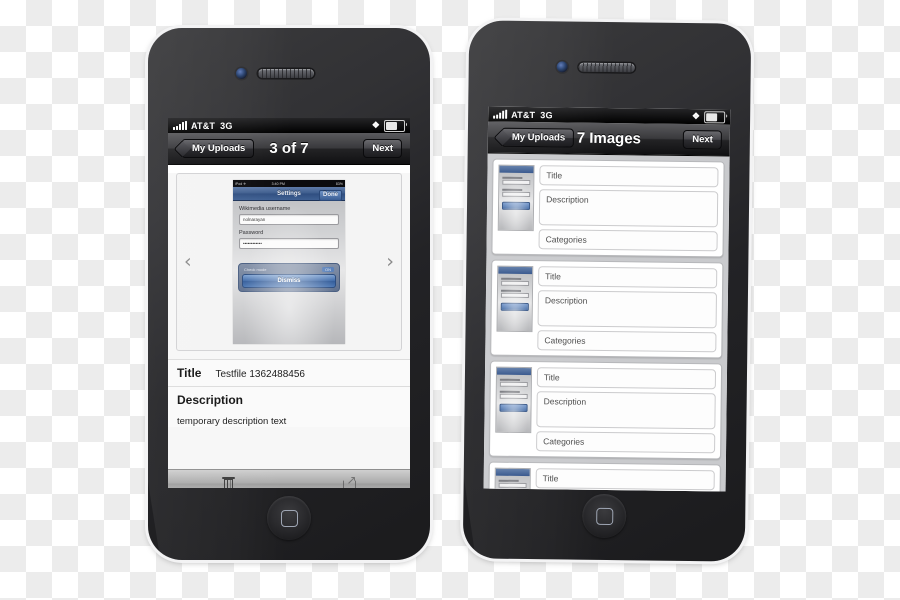  What do you see at coordinates (232, 421) in the screenshot?
I see `description-value: temporary description text` at bounding box center [232, 421].